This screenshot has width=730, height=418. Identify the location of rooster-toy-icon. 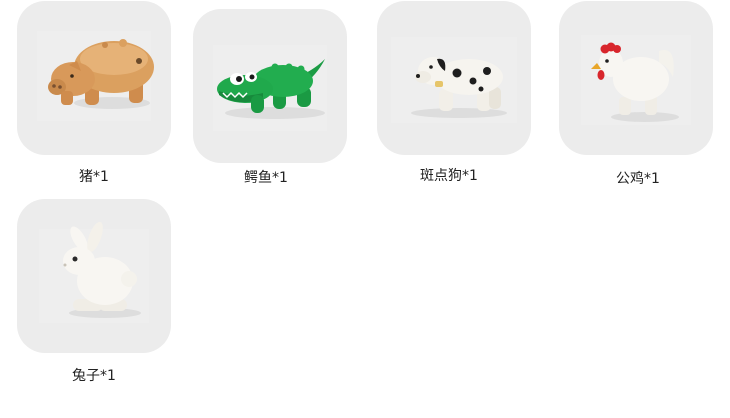
(636, 80).